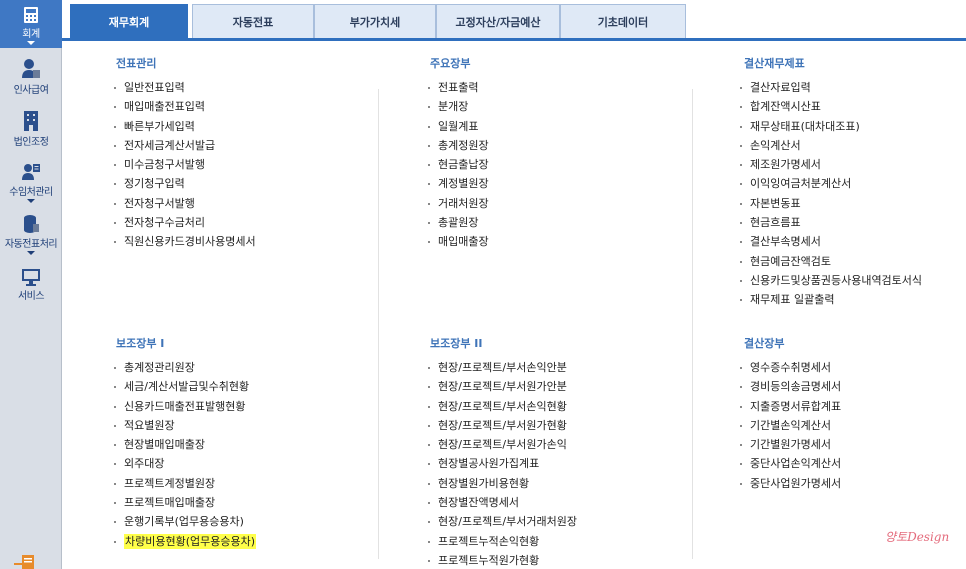 This screenshot has height=569, width=966. What do you see at coordinates (501, 541) in the screenshot?
I see `list-item: 프로젝트누적손익현황` at bounding box center [501, 541].